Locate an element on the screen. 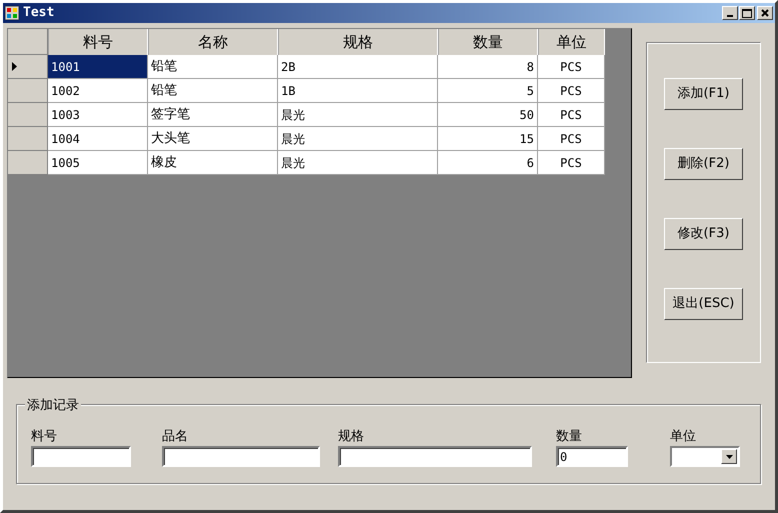  action-button: 退出(ESC) is located at coordinates (703, 304).